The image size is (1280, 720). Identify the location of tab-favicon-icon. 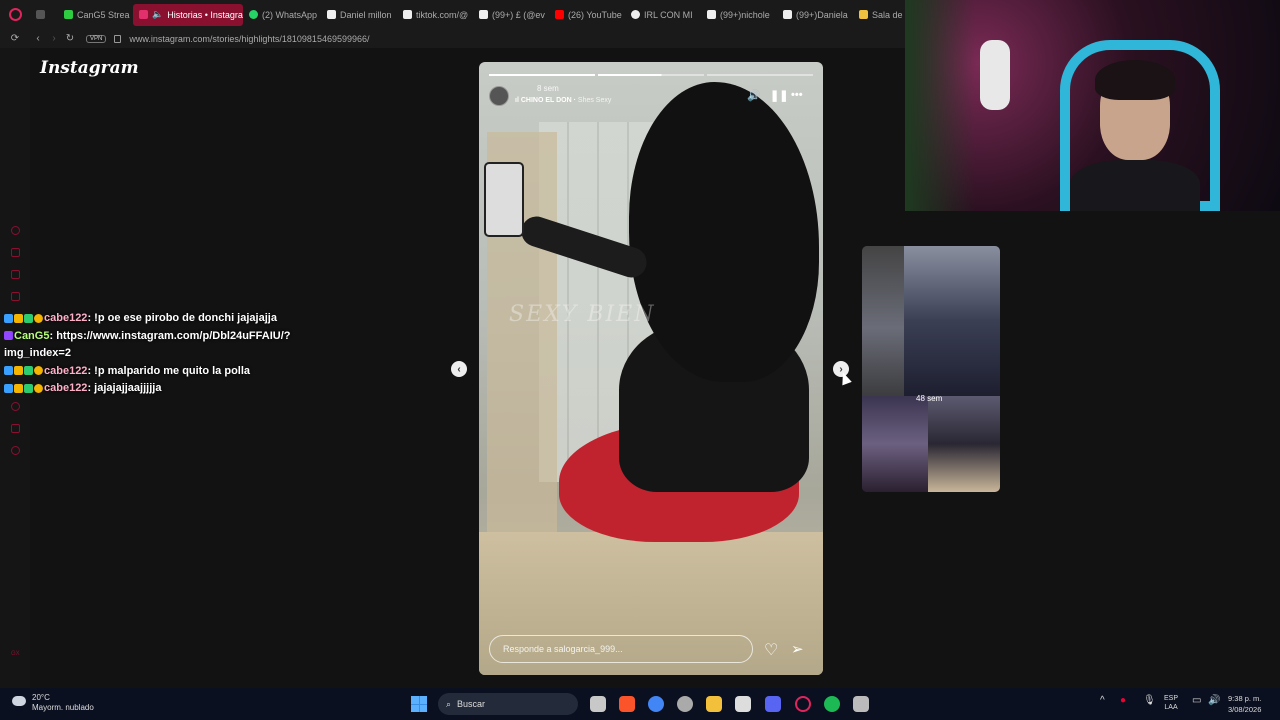
(863, 14).